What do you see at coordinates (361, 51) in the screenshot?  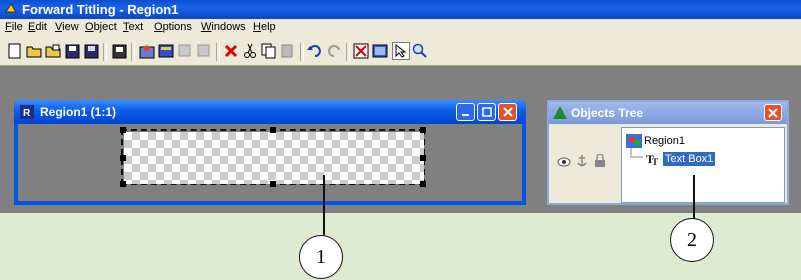 I see `clear-icon` at bounding box center [361, 51].